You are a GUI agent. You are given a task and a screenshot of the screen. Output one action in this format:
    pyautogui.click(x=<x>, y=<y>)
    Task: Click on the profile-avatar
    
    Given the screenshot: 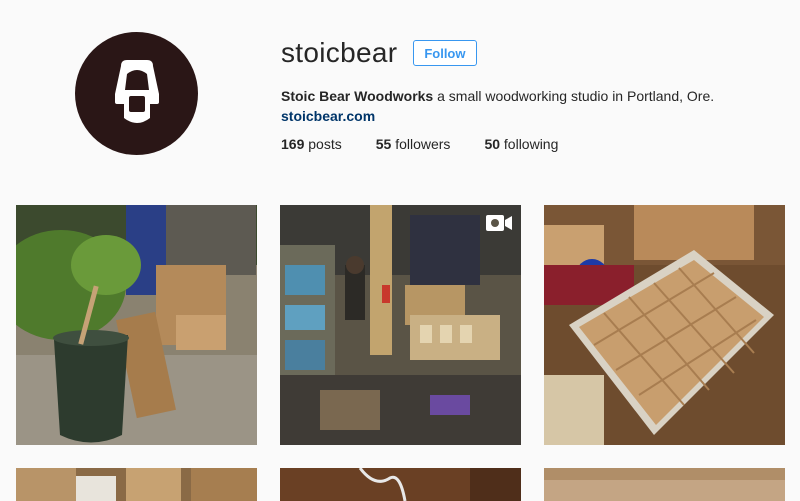 What is the action you would take?
    pyautogui.click(x=136, y=93)
    